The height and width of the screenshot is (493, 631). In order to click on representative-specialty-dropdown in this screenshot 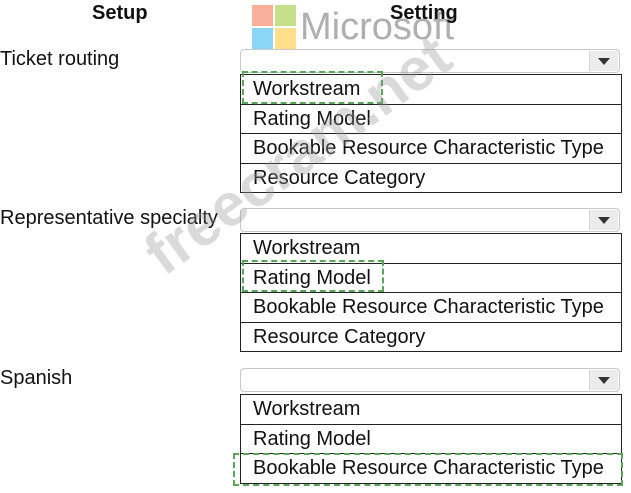, I will do `click(430, 220)`.